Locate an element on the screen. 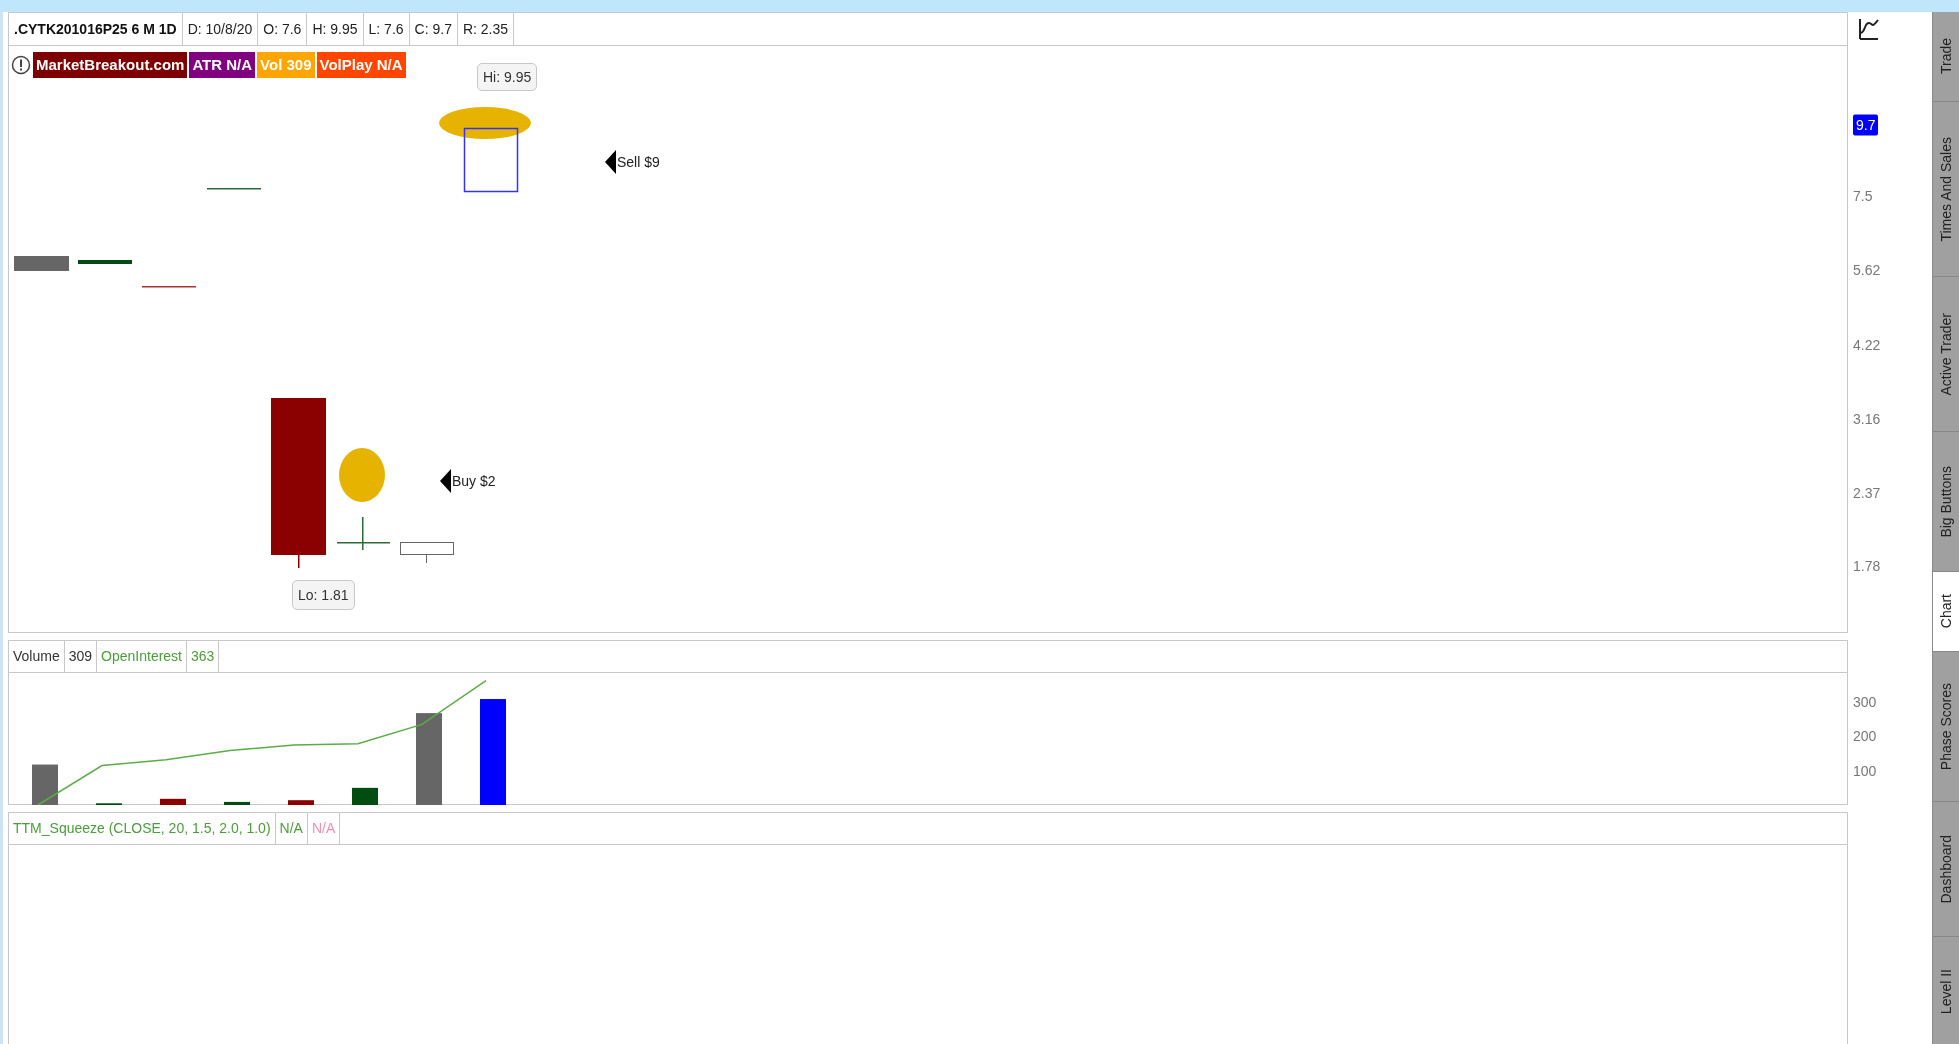  signal-dot is located at coordinates (362, 475).